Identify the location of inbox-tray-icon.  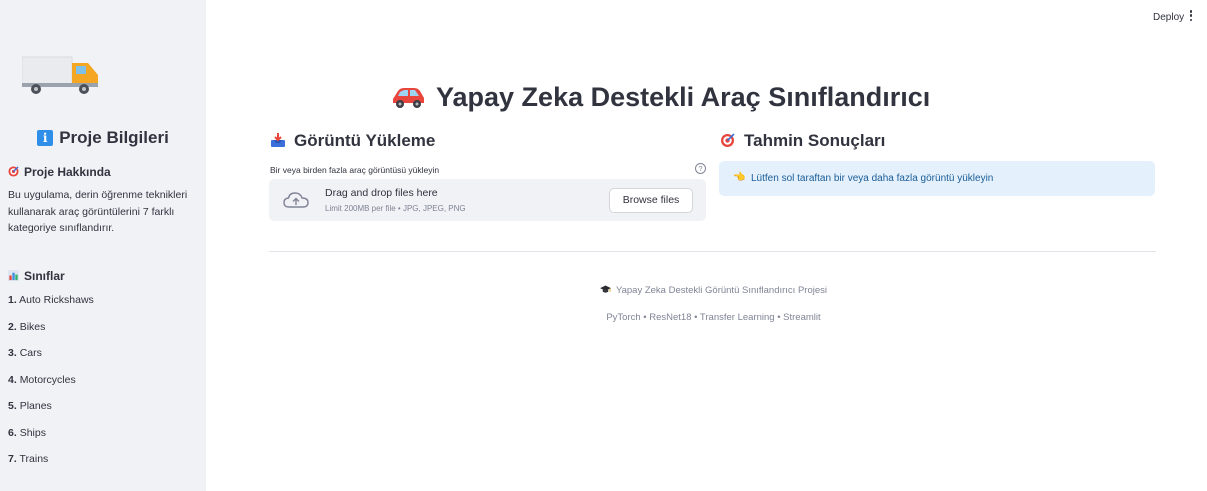
(278, 142).